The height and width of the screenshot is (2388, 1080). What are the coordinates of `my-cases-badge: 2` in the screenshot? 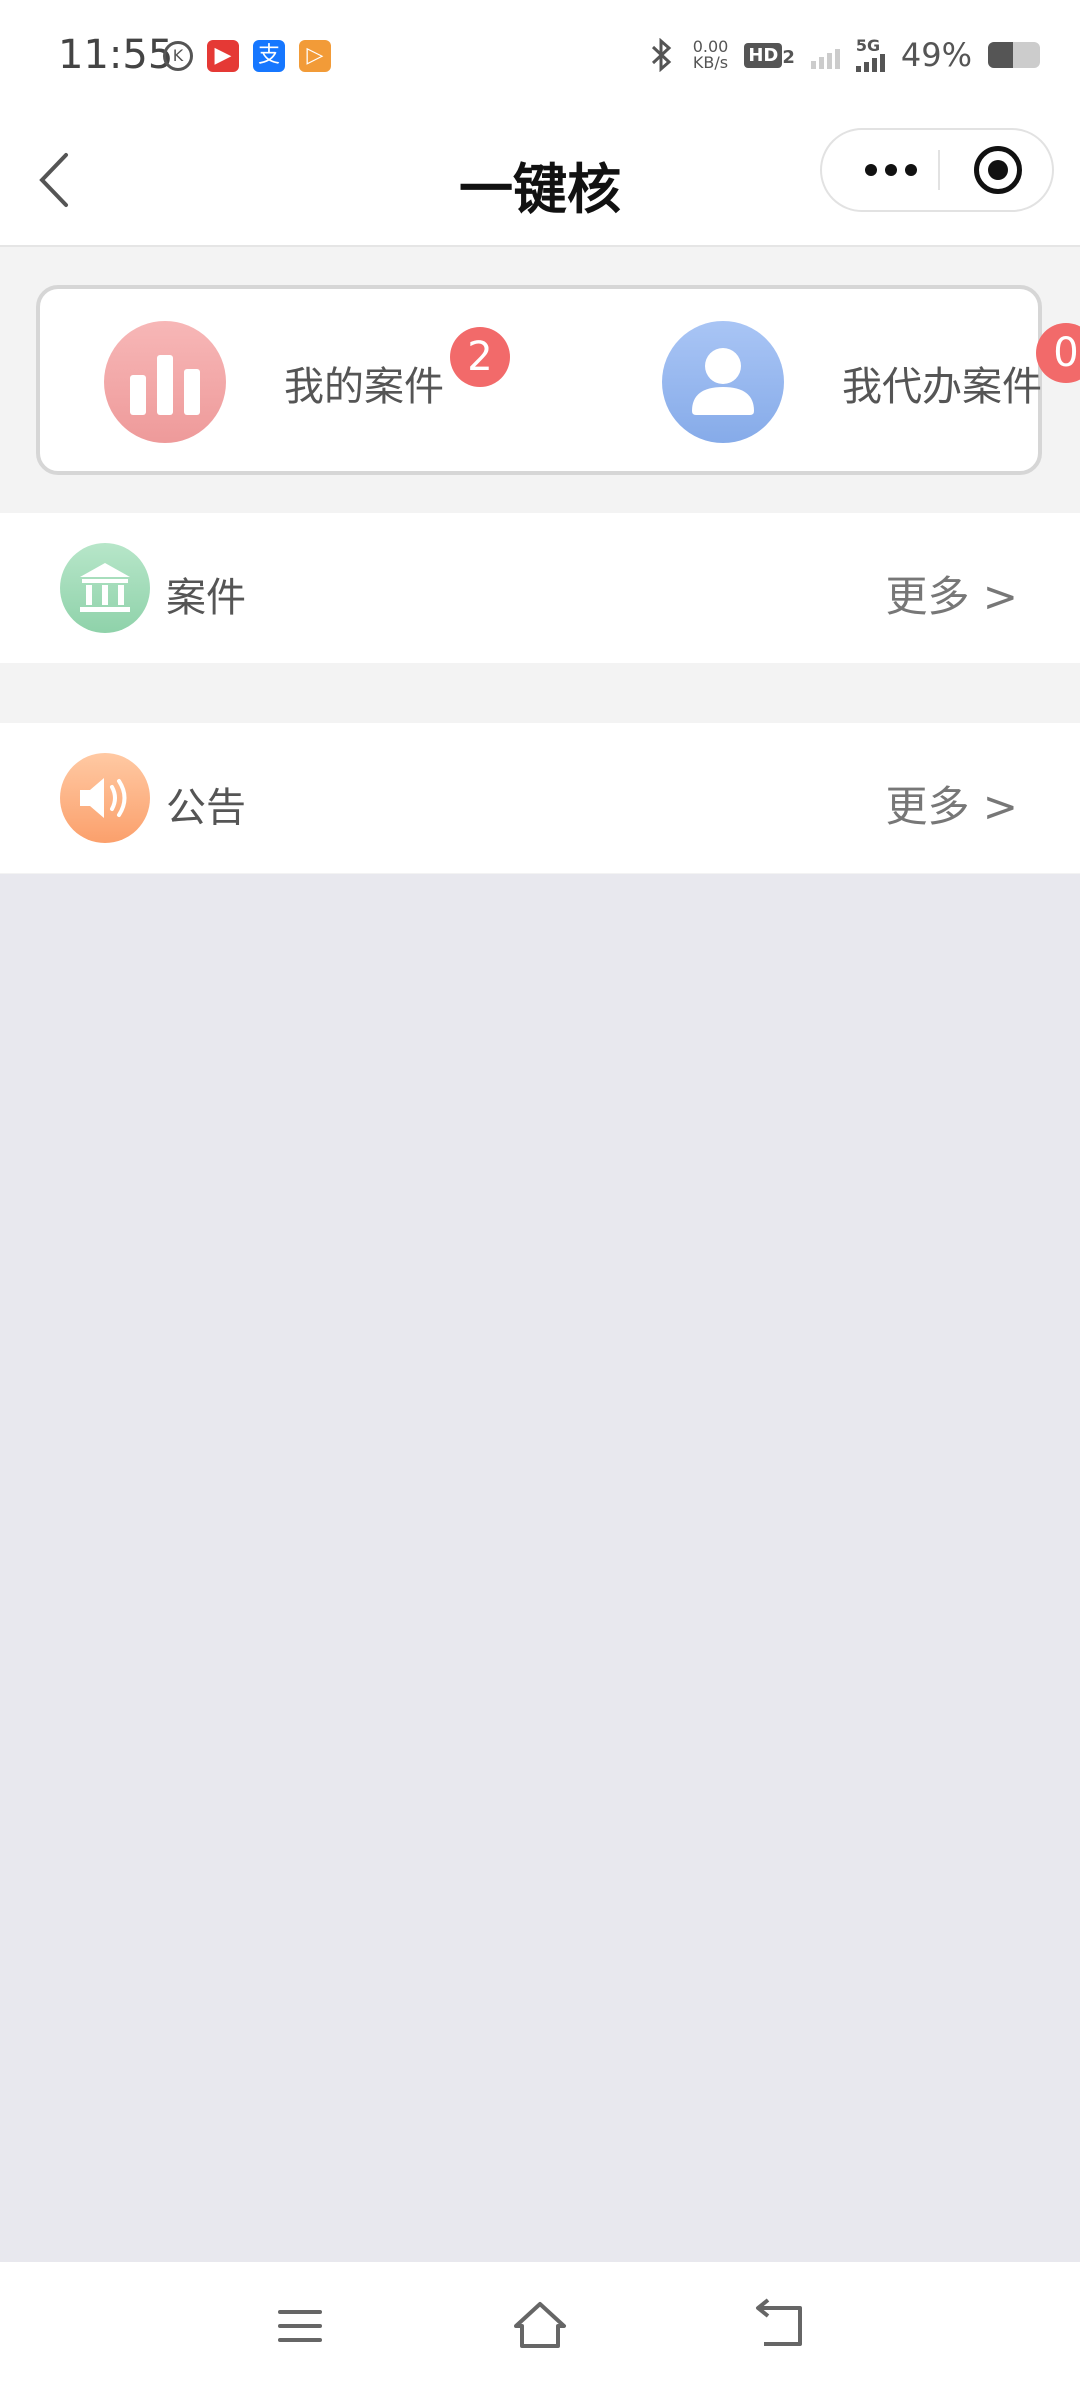 It's located at (480, 357).